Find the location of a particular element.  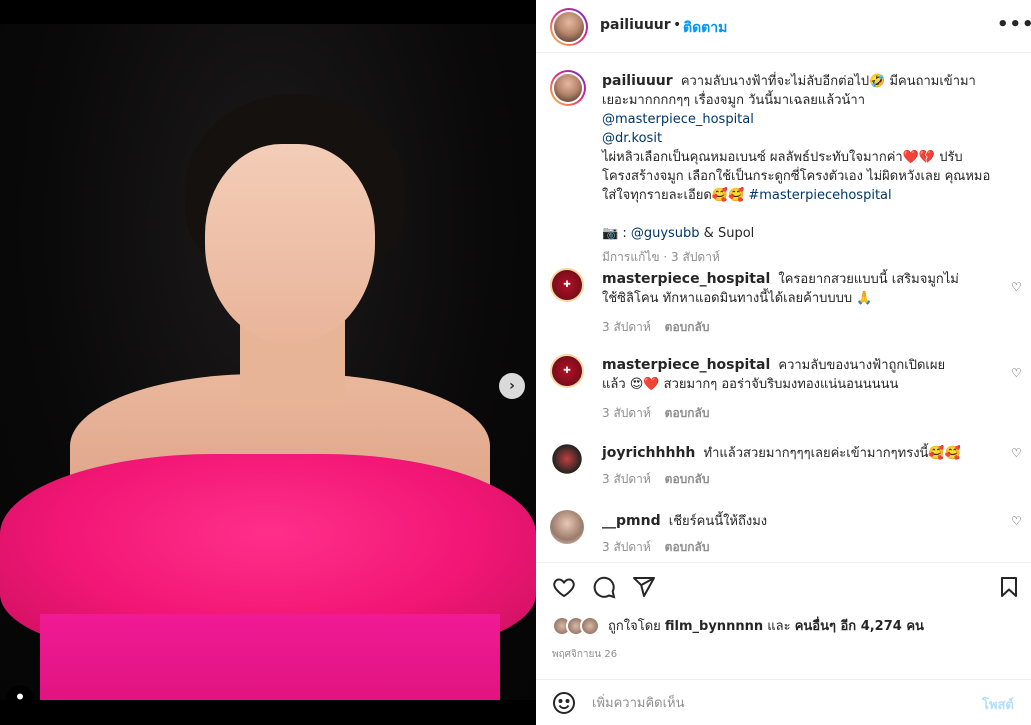

author-username: pailiuuur is located at coordinates (635, 25).